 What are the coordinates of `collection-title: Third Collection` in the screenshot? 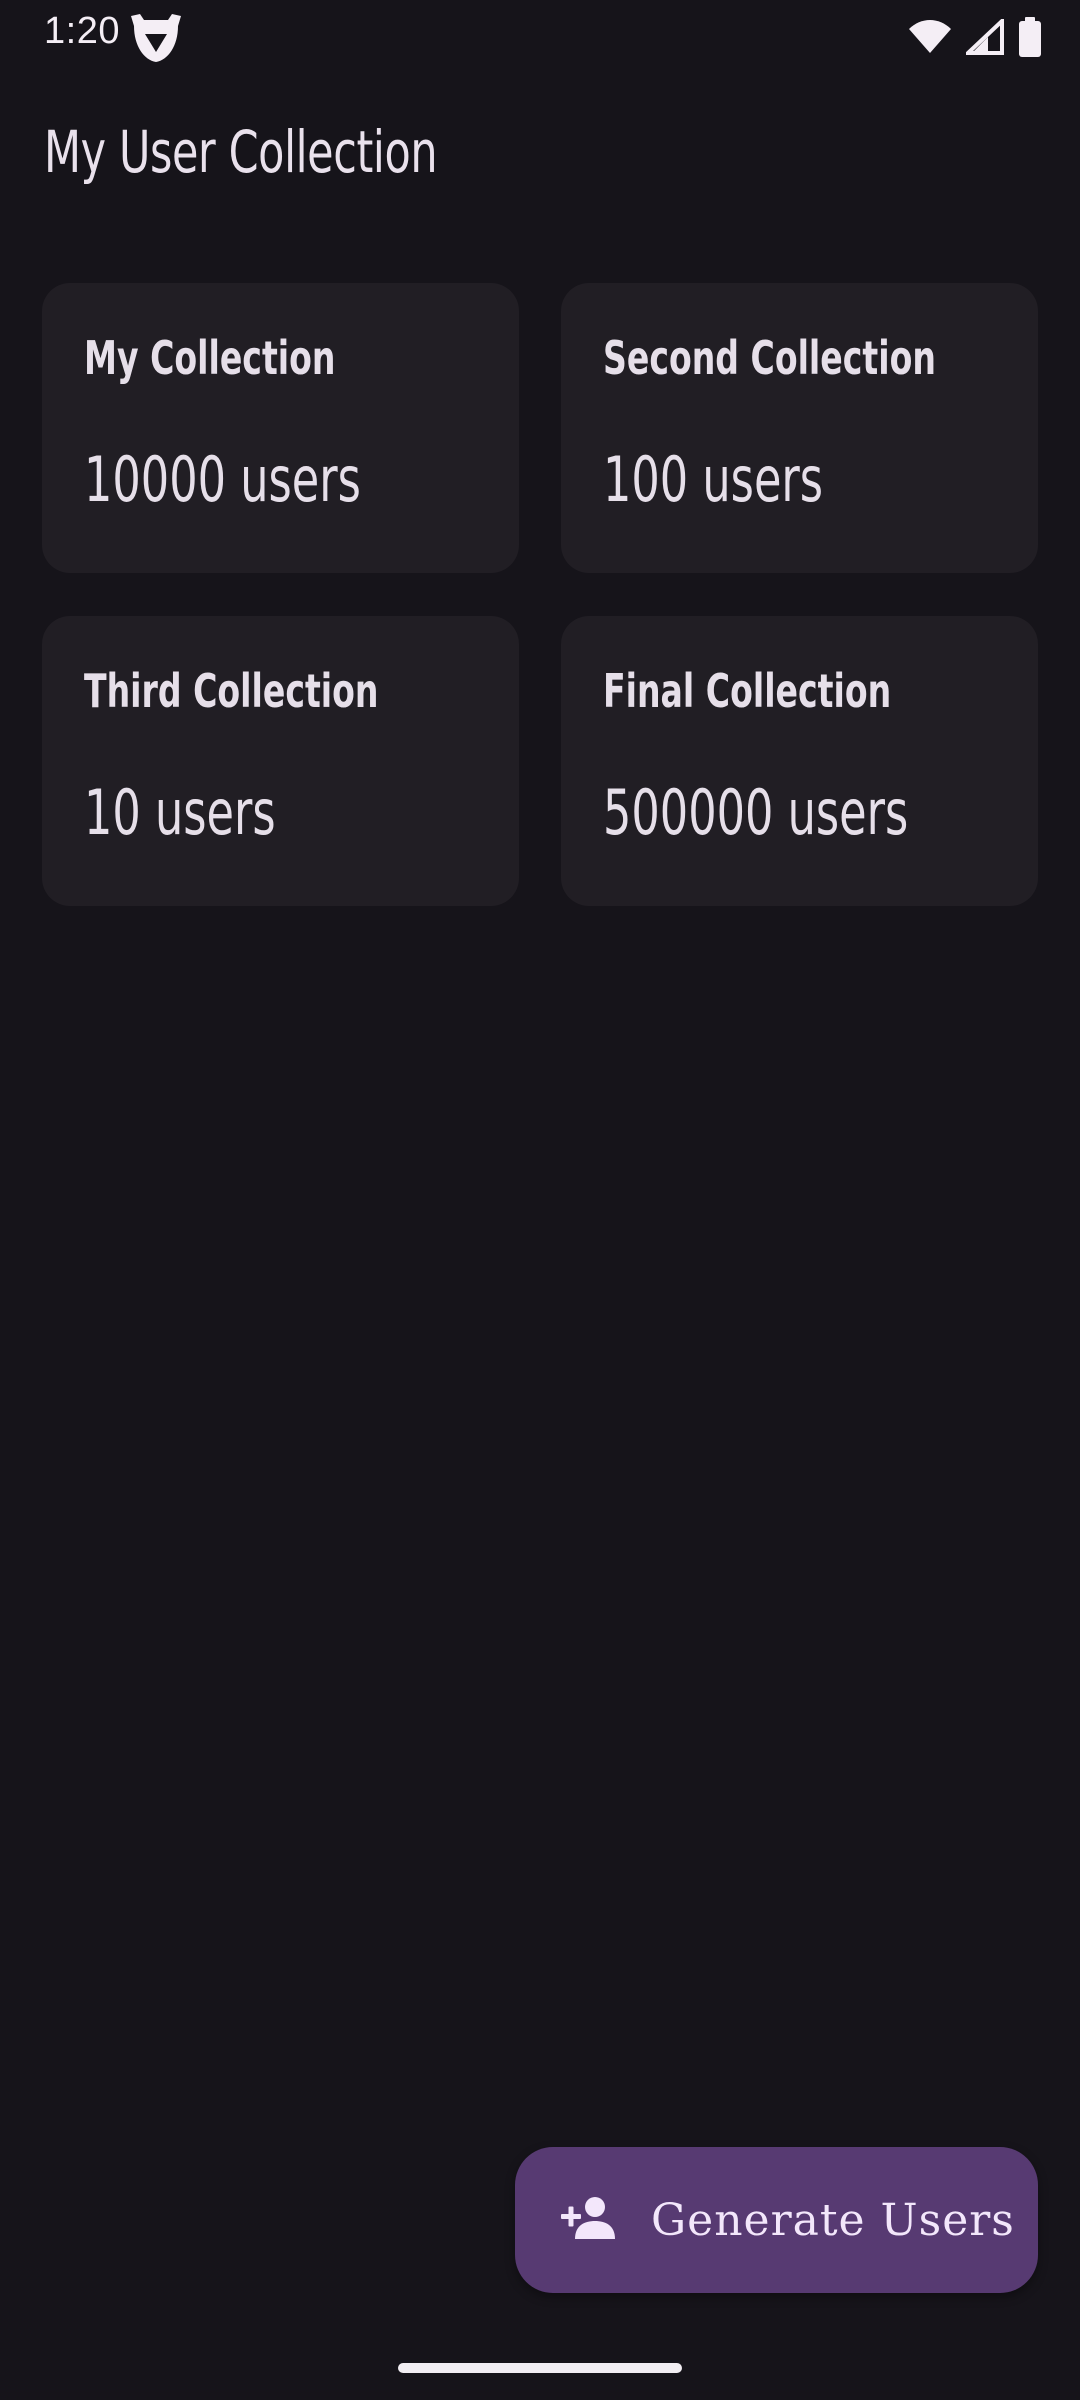 It's located at (231, 691).